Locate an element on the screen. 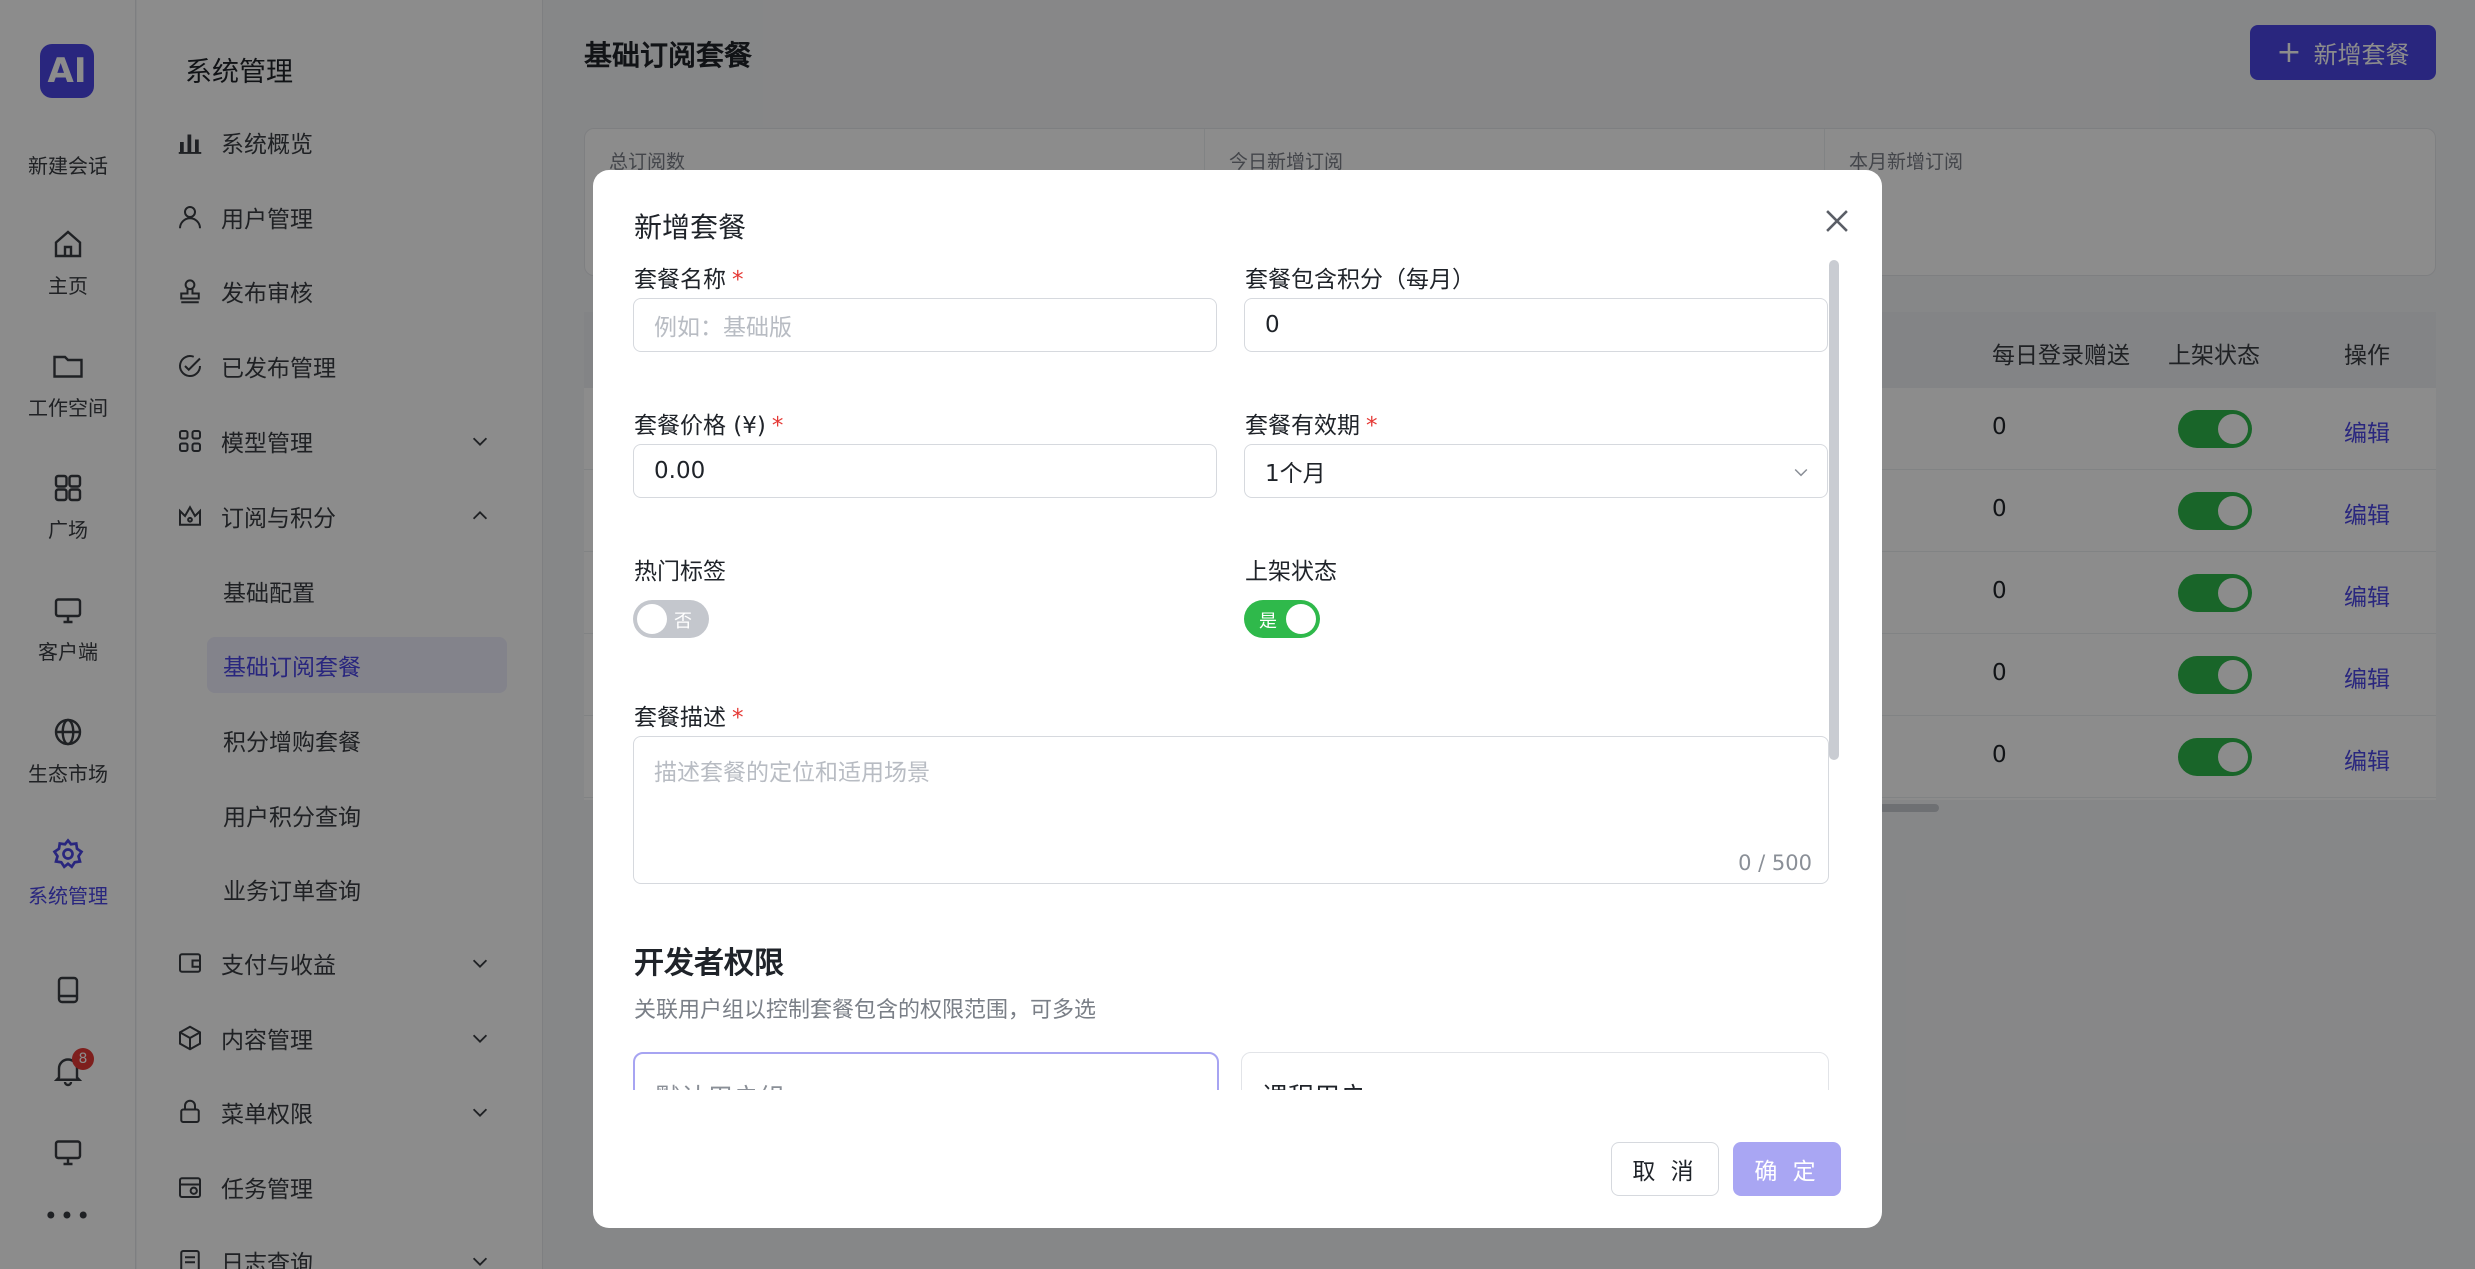 The height and width of the screenshot is (1269, 2475). dev-permission-title: 开发者权限 is located at coordinates (709, 963).